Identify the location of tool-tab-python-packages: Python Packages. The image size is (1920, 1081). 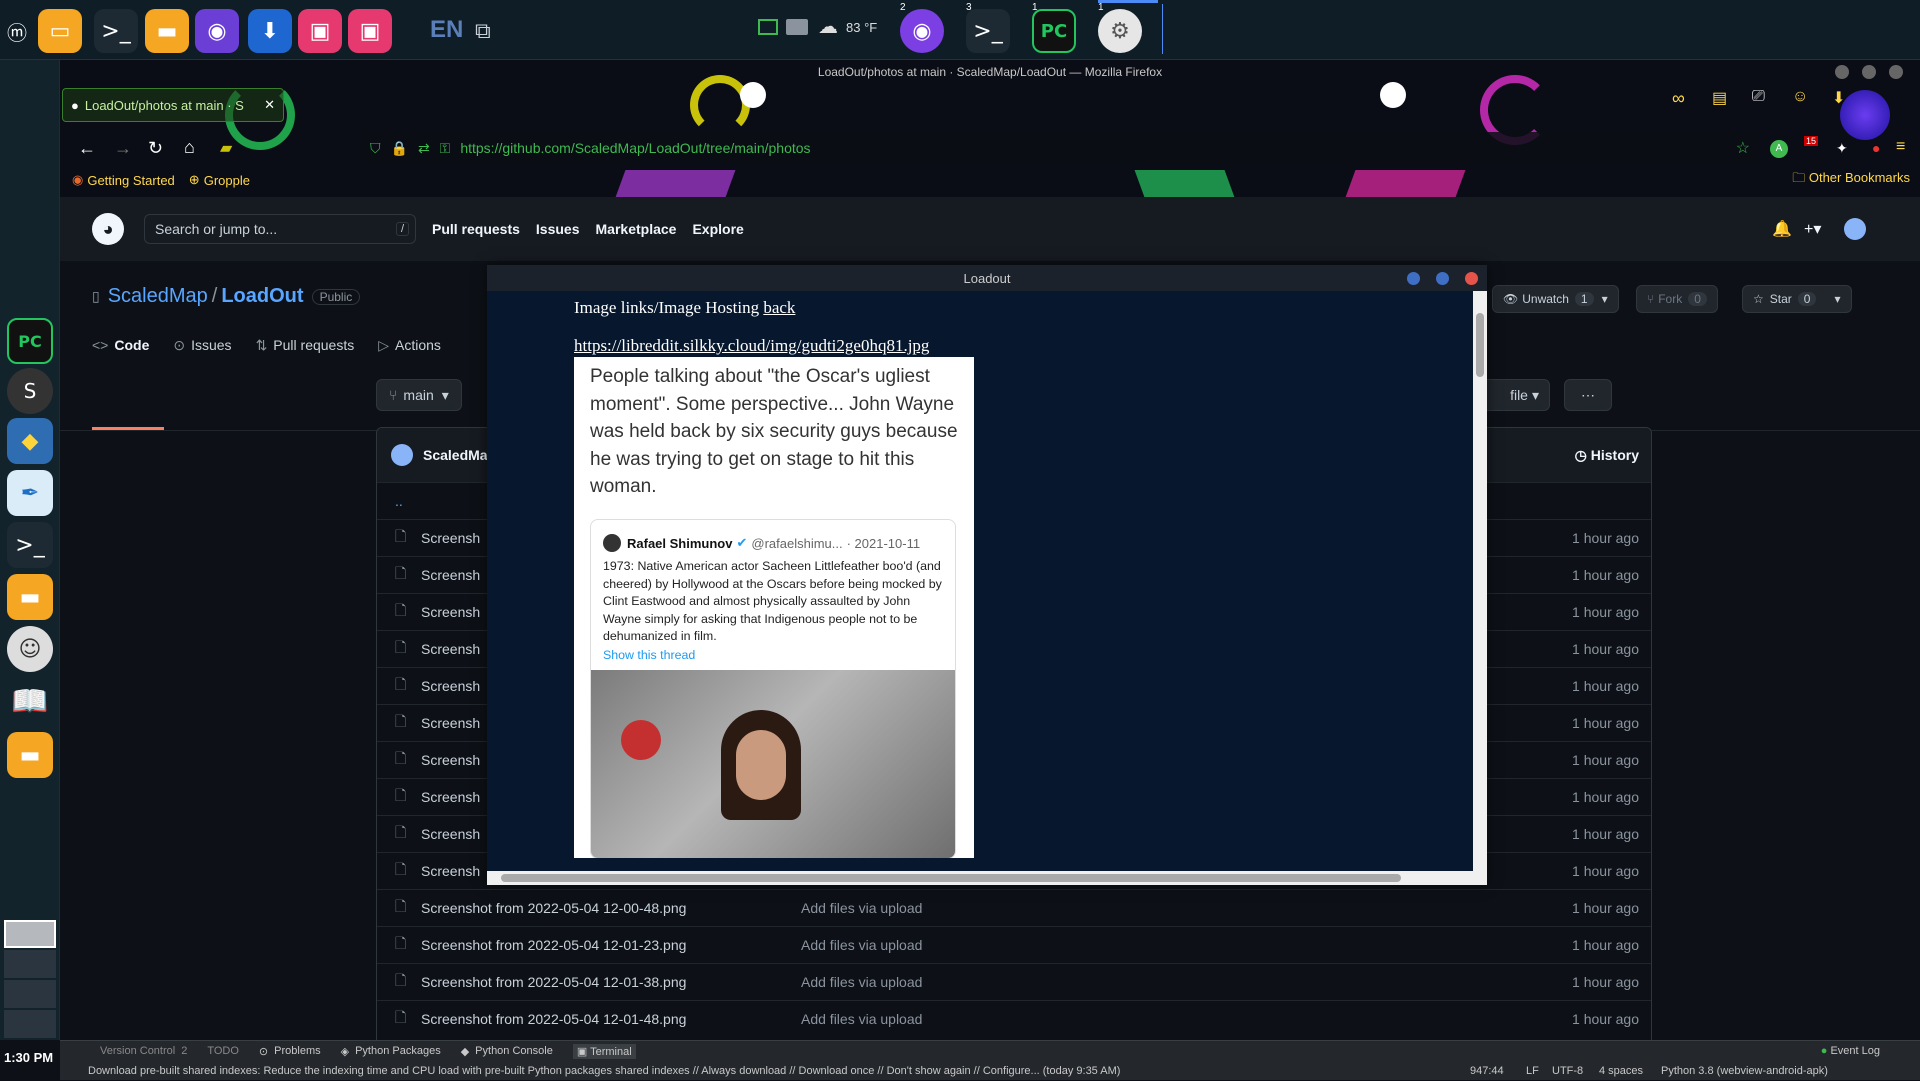
(398, 1051).